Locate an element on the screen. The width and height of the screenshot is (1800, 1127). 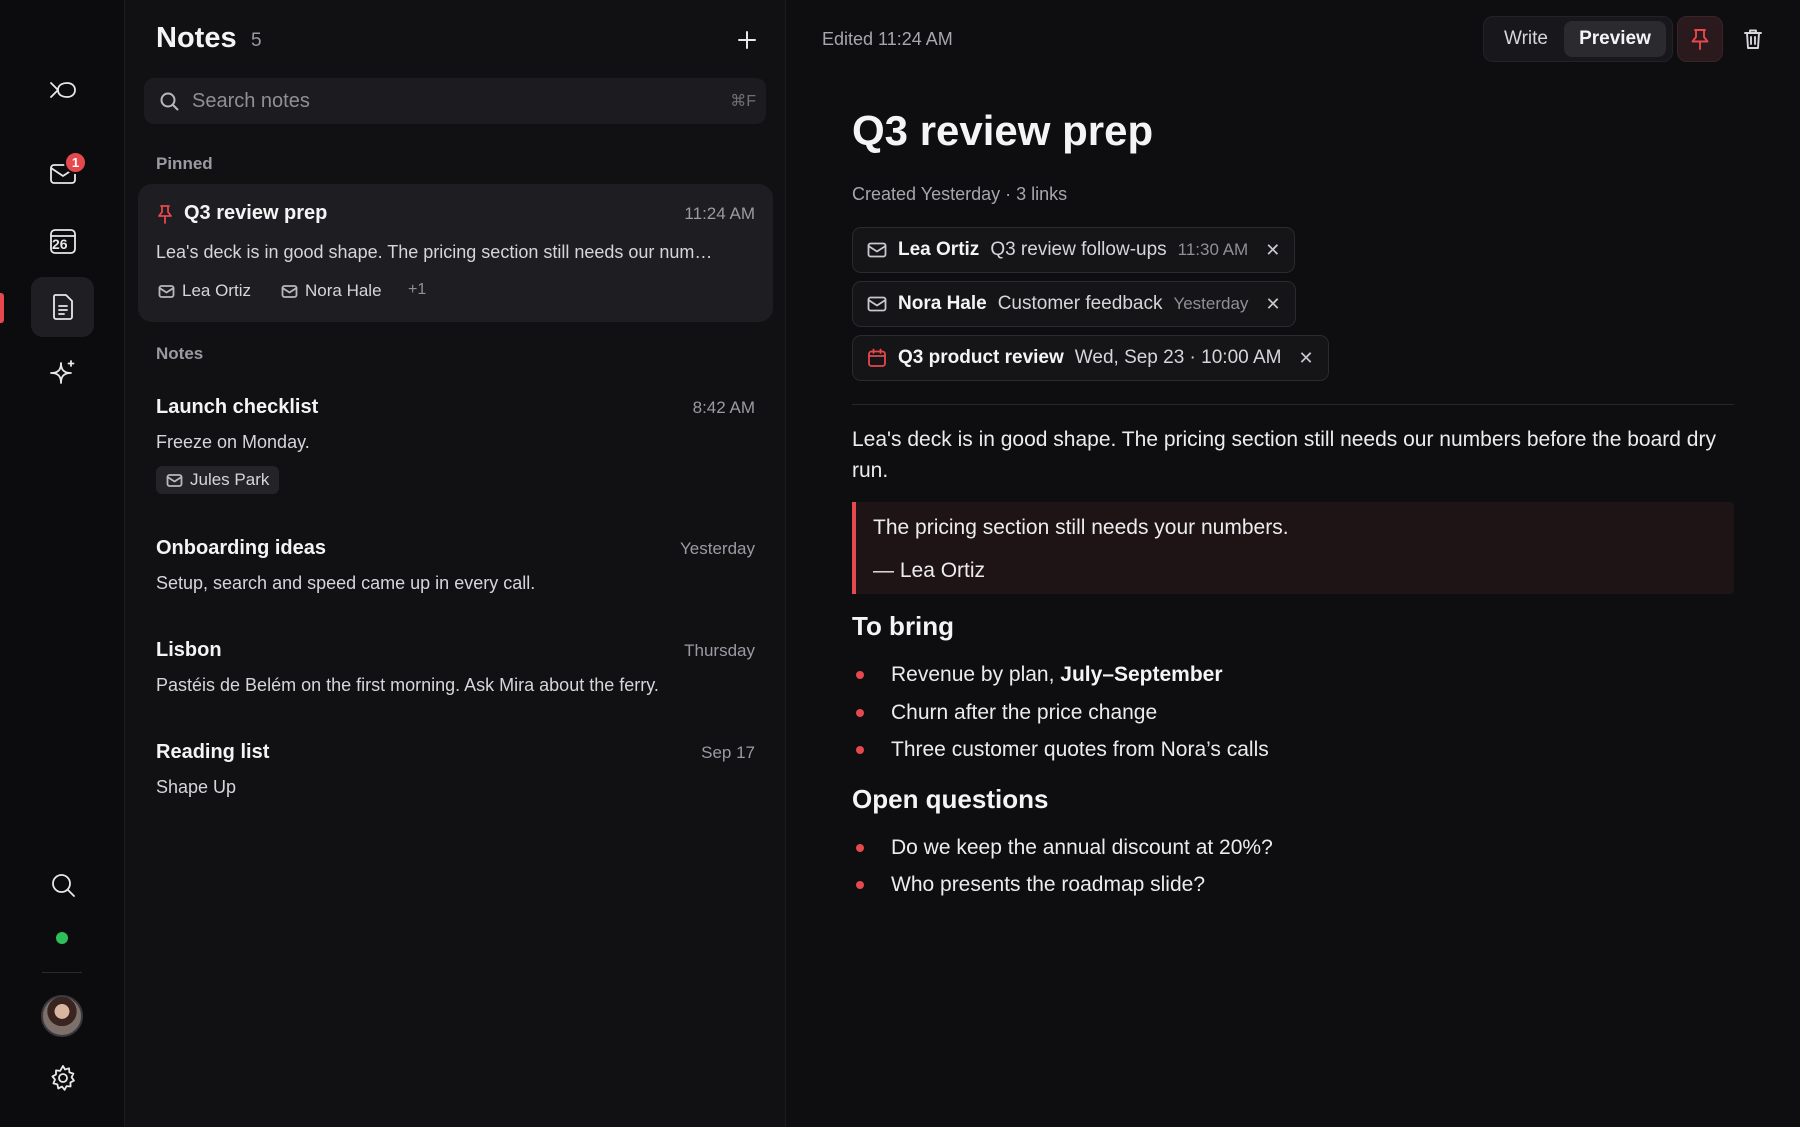
mode-switch: Write Preview is located at coordinates (1578, 39).